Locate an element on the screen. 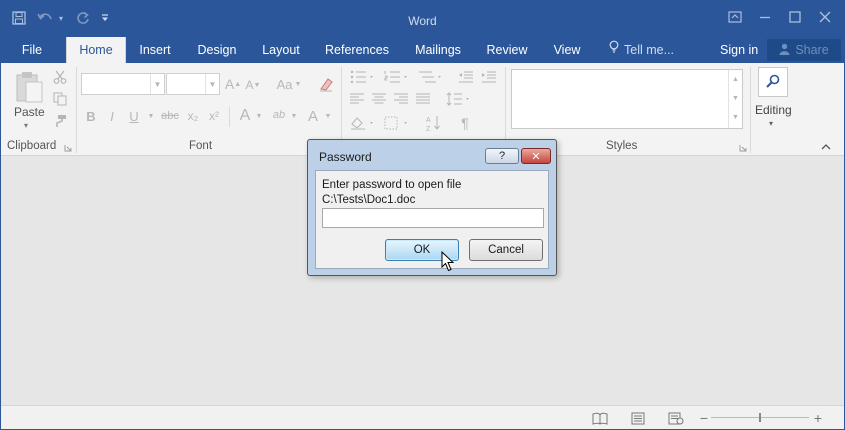 The image size is (845, 430). file-path: C:\Tests\Doc1.doc is located at coordinates (369, 200).